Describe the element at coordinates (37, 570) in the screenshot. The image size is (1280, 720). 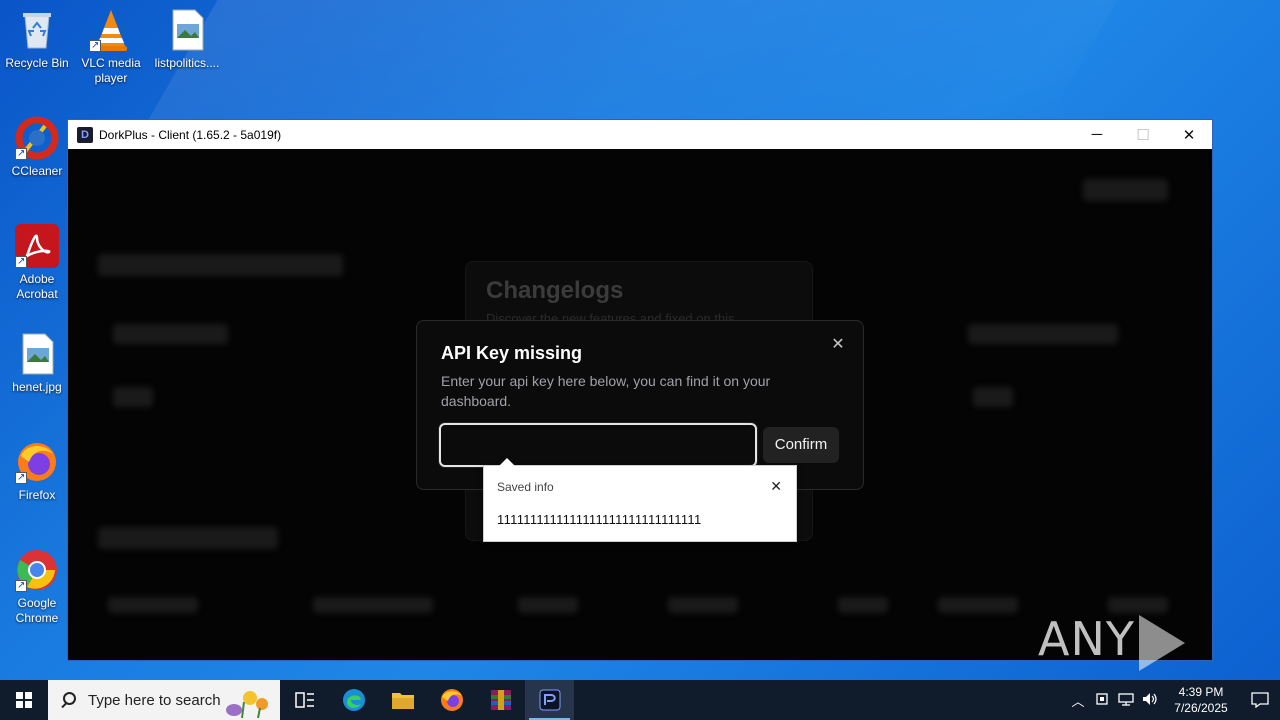
I see `chrome-icon` at that location.